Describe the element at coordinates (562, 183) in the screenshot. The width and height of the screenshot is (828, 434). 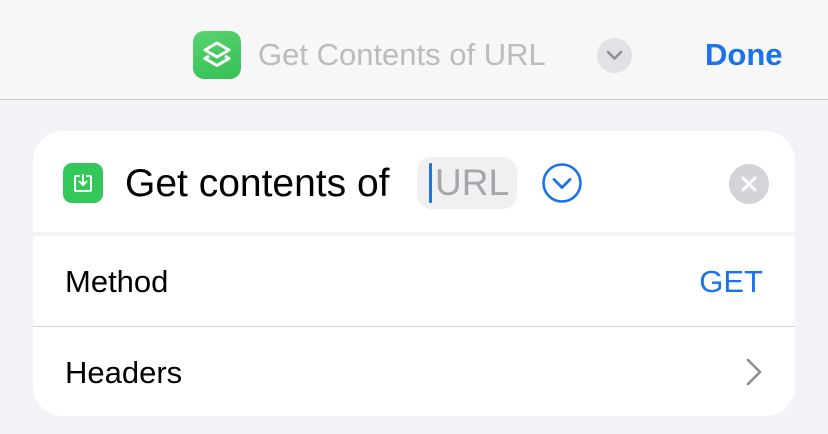
I see `chevron-down-circle-icon` at that location.